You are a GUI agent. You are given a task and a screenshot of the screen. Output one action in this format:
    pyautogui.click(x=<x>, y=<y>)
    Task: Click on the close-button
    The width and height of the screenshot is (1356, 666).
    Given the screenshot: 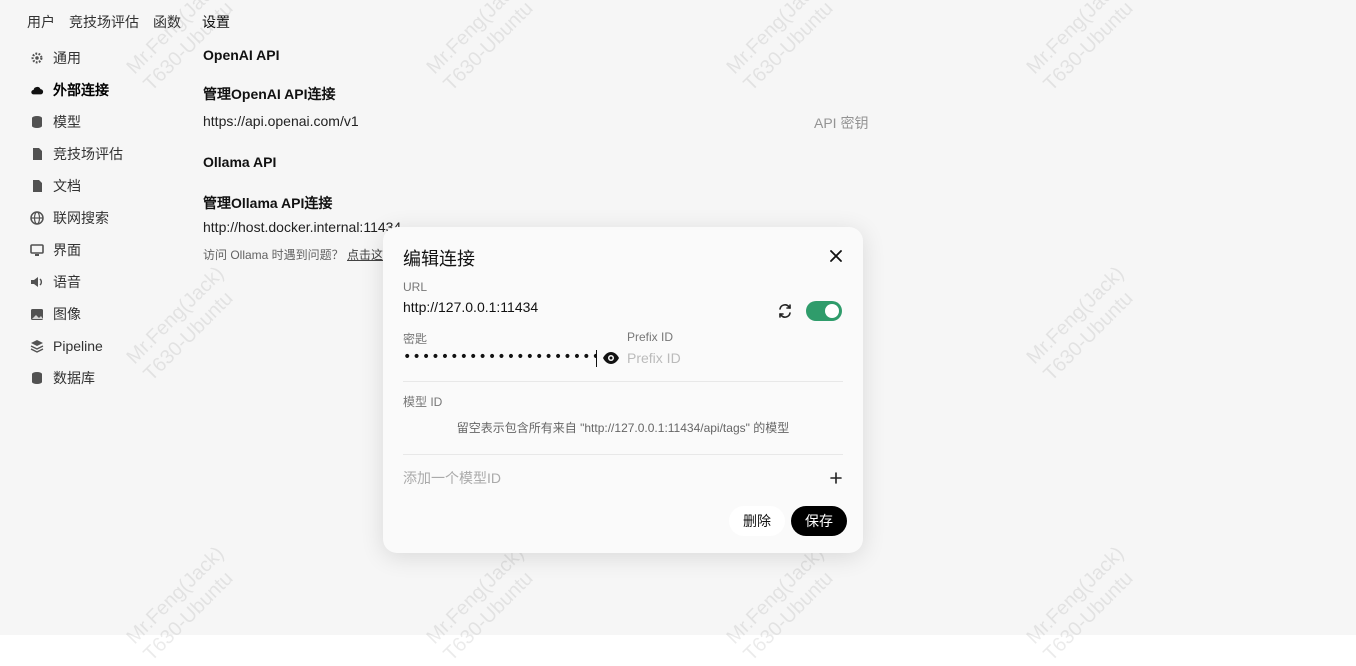 What is the action you would take?
    pyautogui.click(x=836, y=256)
    